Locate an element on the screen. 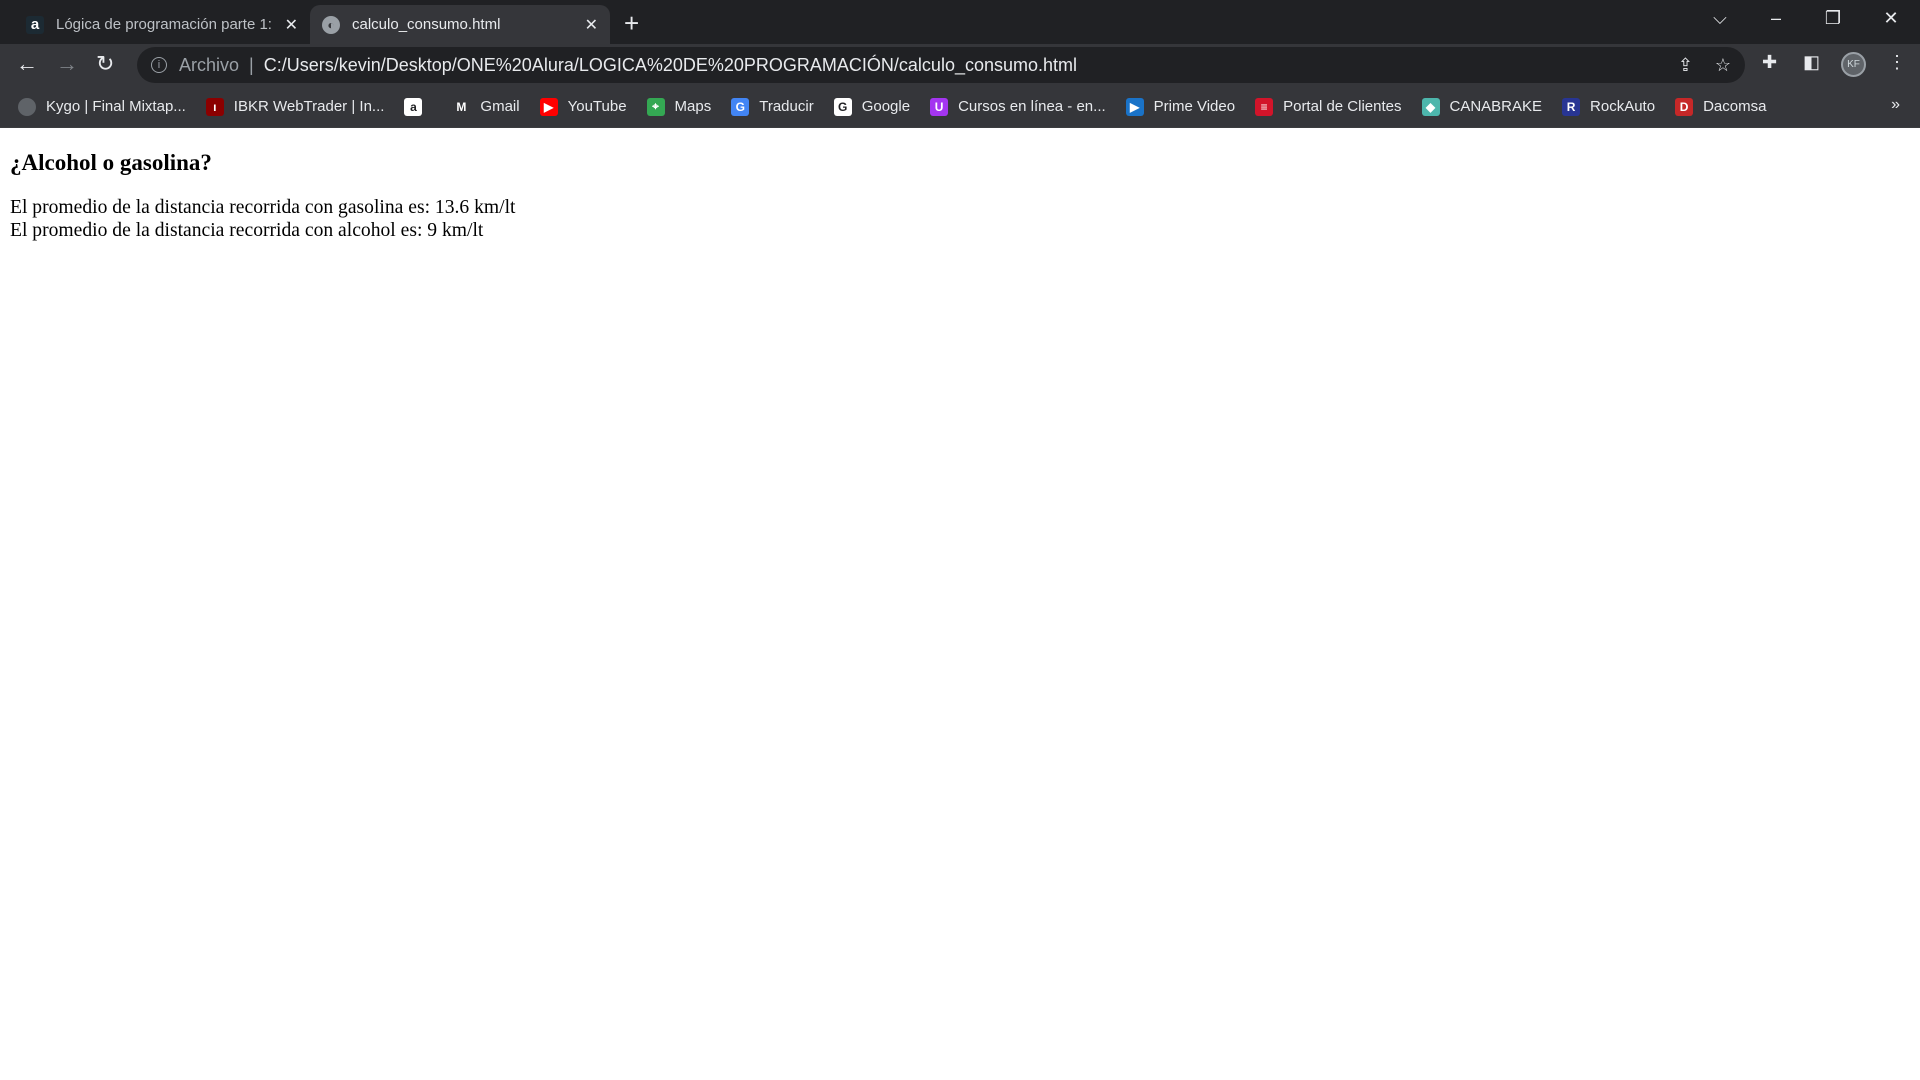 The width and height of the screenshot is (1920, 1080). bookmark-label: Traducir is located at coordinates (786, 106).